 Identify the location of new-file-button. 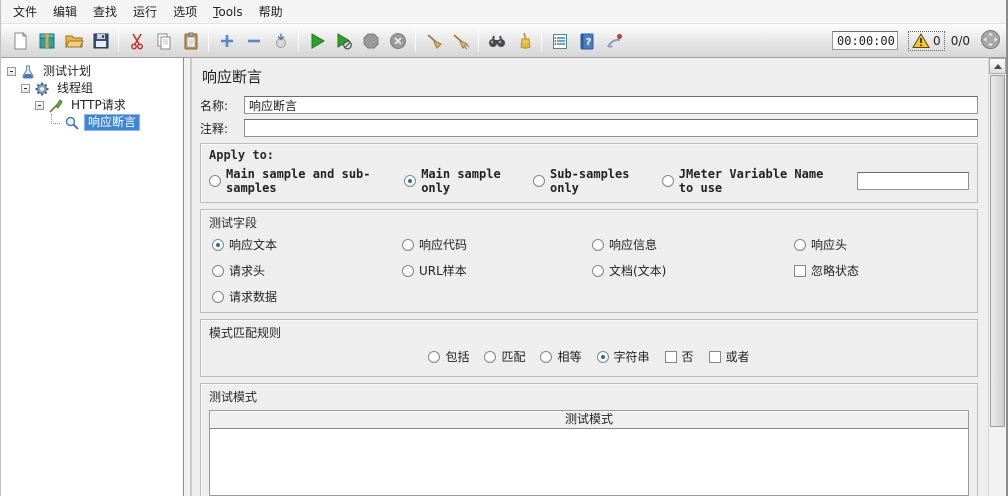
(19, 40).